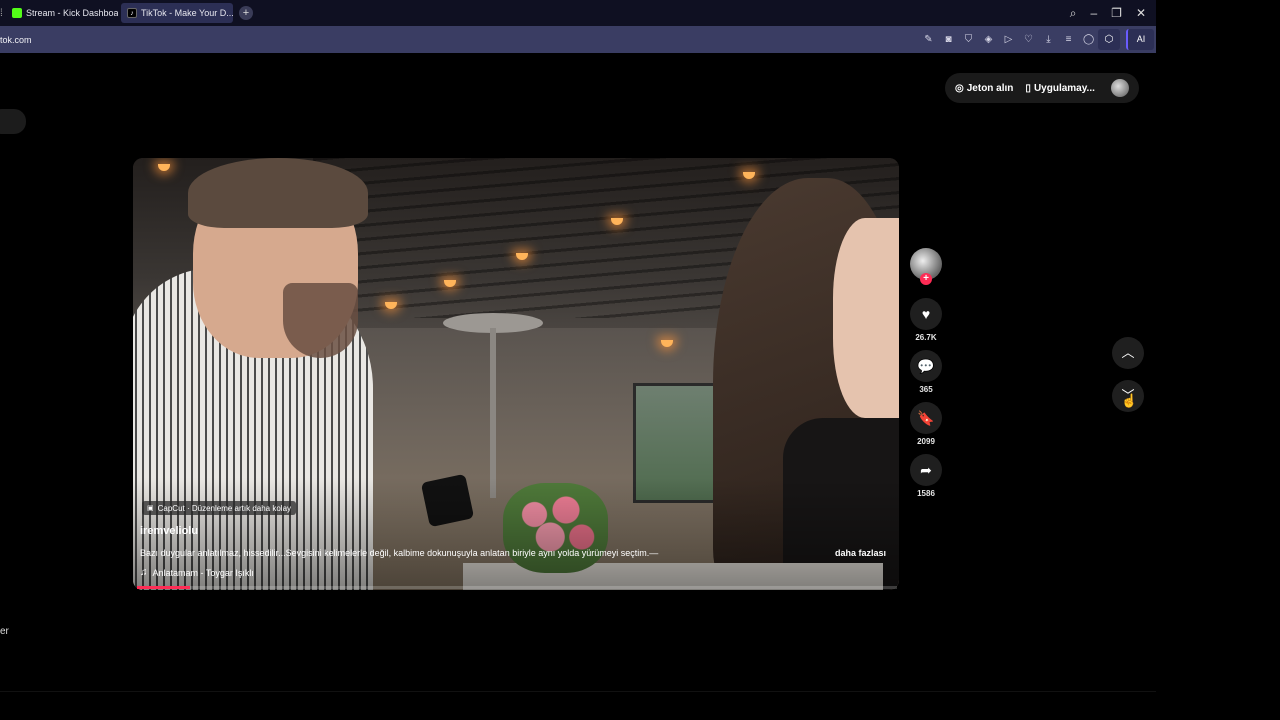 This screenshot has height=720, width=1280. Describe the element at coordinates (164, 587) in the screenshot. I see `video-progress-fill` at that location.